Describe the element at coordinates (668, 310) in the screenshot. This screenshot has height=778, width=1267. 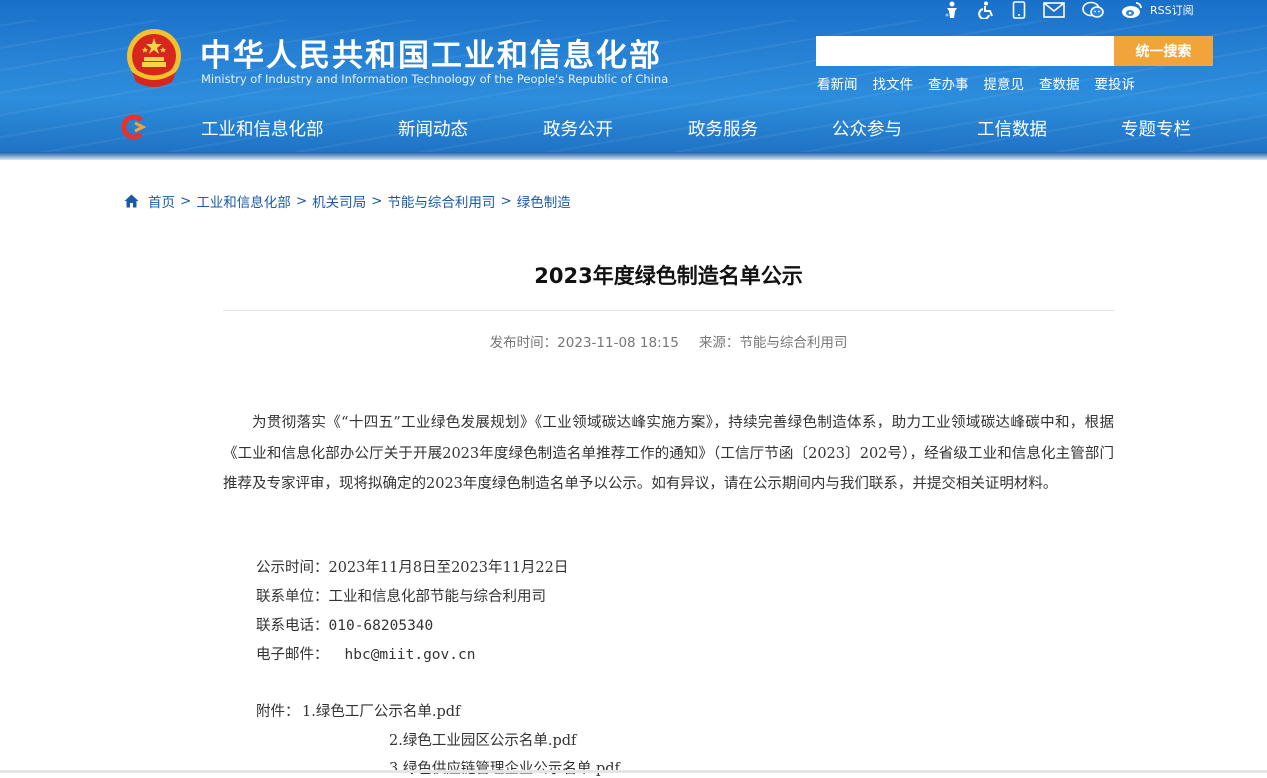
I see `title-divider` at that location.